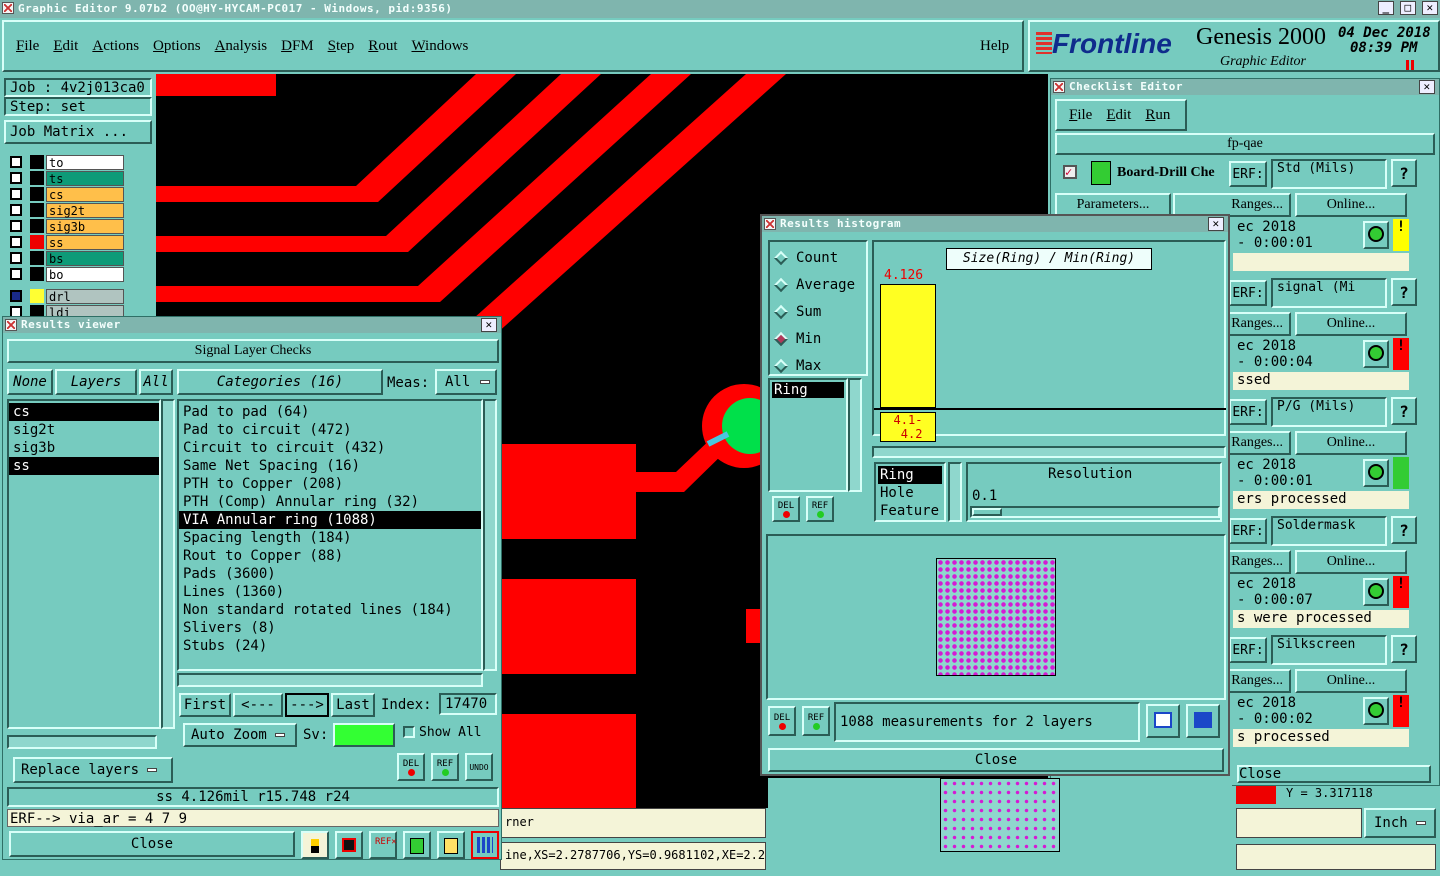 This screenshot has height=876, width=1440. What do you see at coordinates (910, 475) in the screenshot?
I see `type-item: Ring` at bounding box center [910, 475].